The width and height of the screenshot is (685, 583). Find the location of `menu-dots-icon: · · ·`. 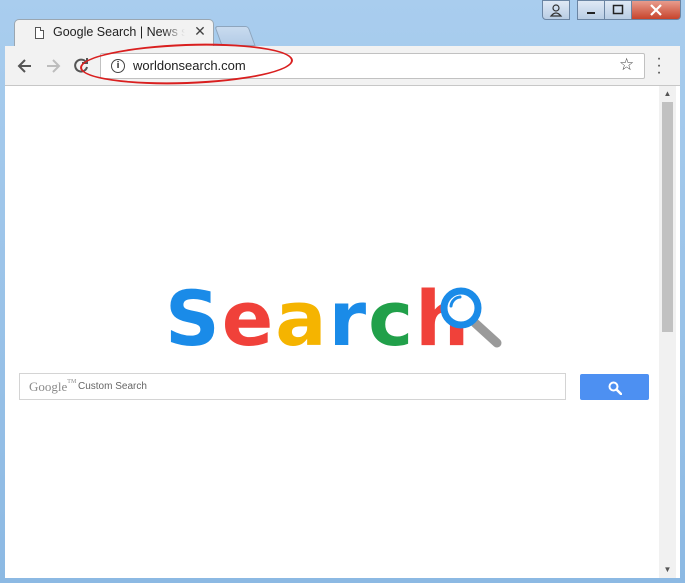

menu-dots-icon: · · · is located at coordinates (659, 66).